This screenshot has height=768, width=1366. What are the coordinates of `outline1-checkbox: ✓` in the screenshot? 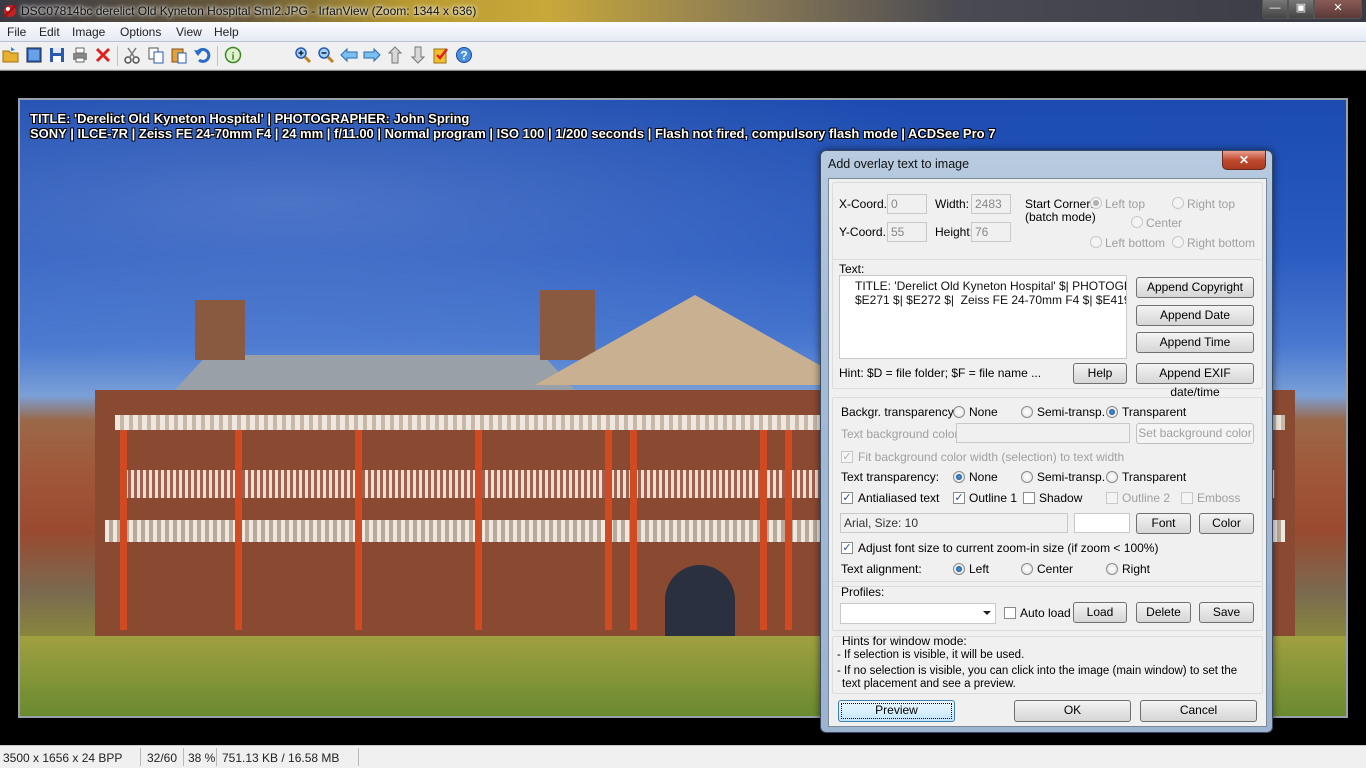 It's located at (959, 498).